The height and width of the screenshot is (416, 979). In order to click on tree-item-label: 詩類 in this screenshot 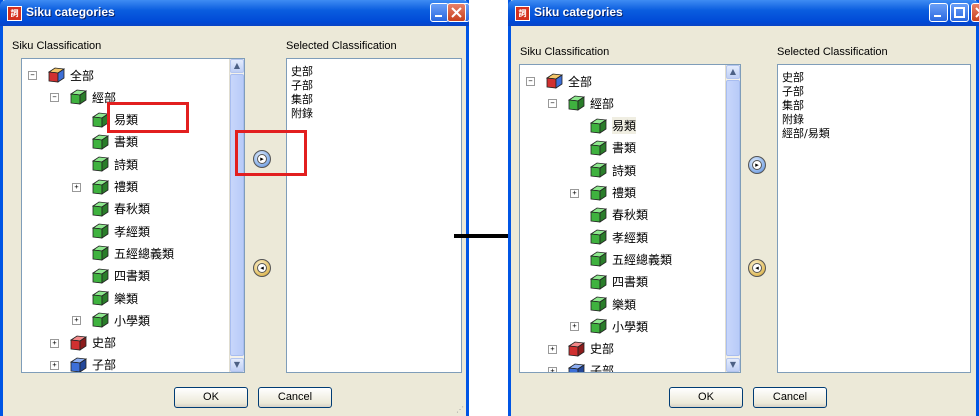, I will do `click(126, 164)`.